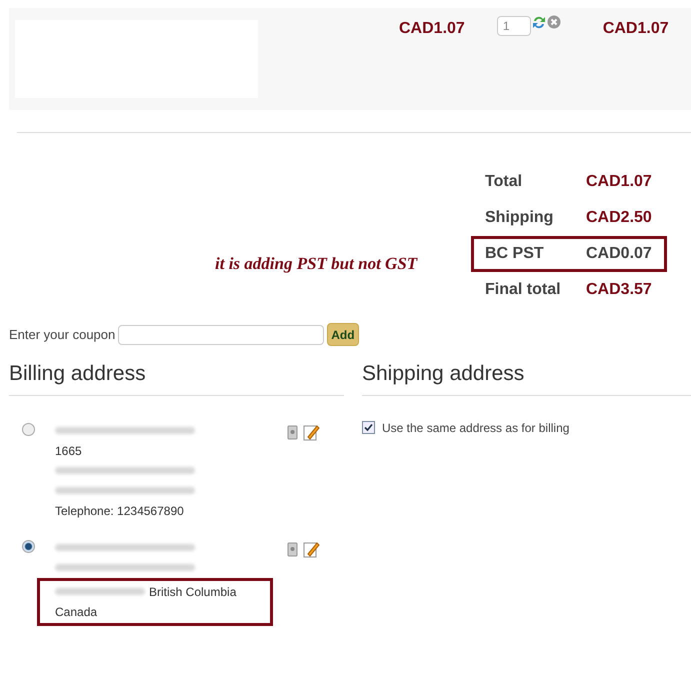 The image size is (691, 688). Describe the element at coordinates (539, 22) in the screenshot. I see `refresh-icon` at that location.